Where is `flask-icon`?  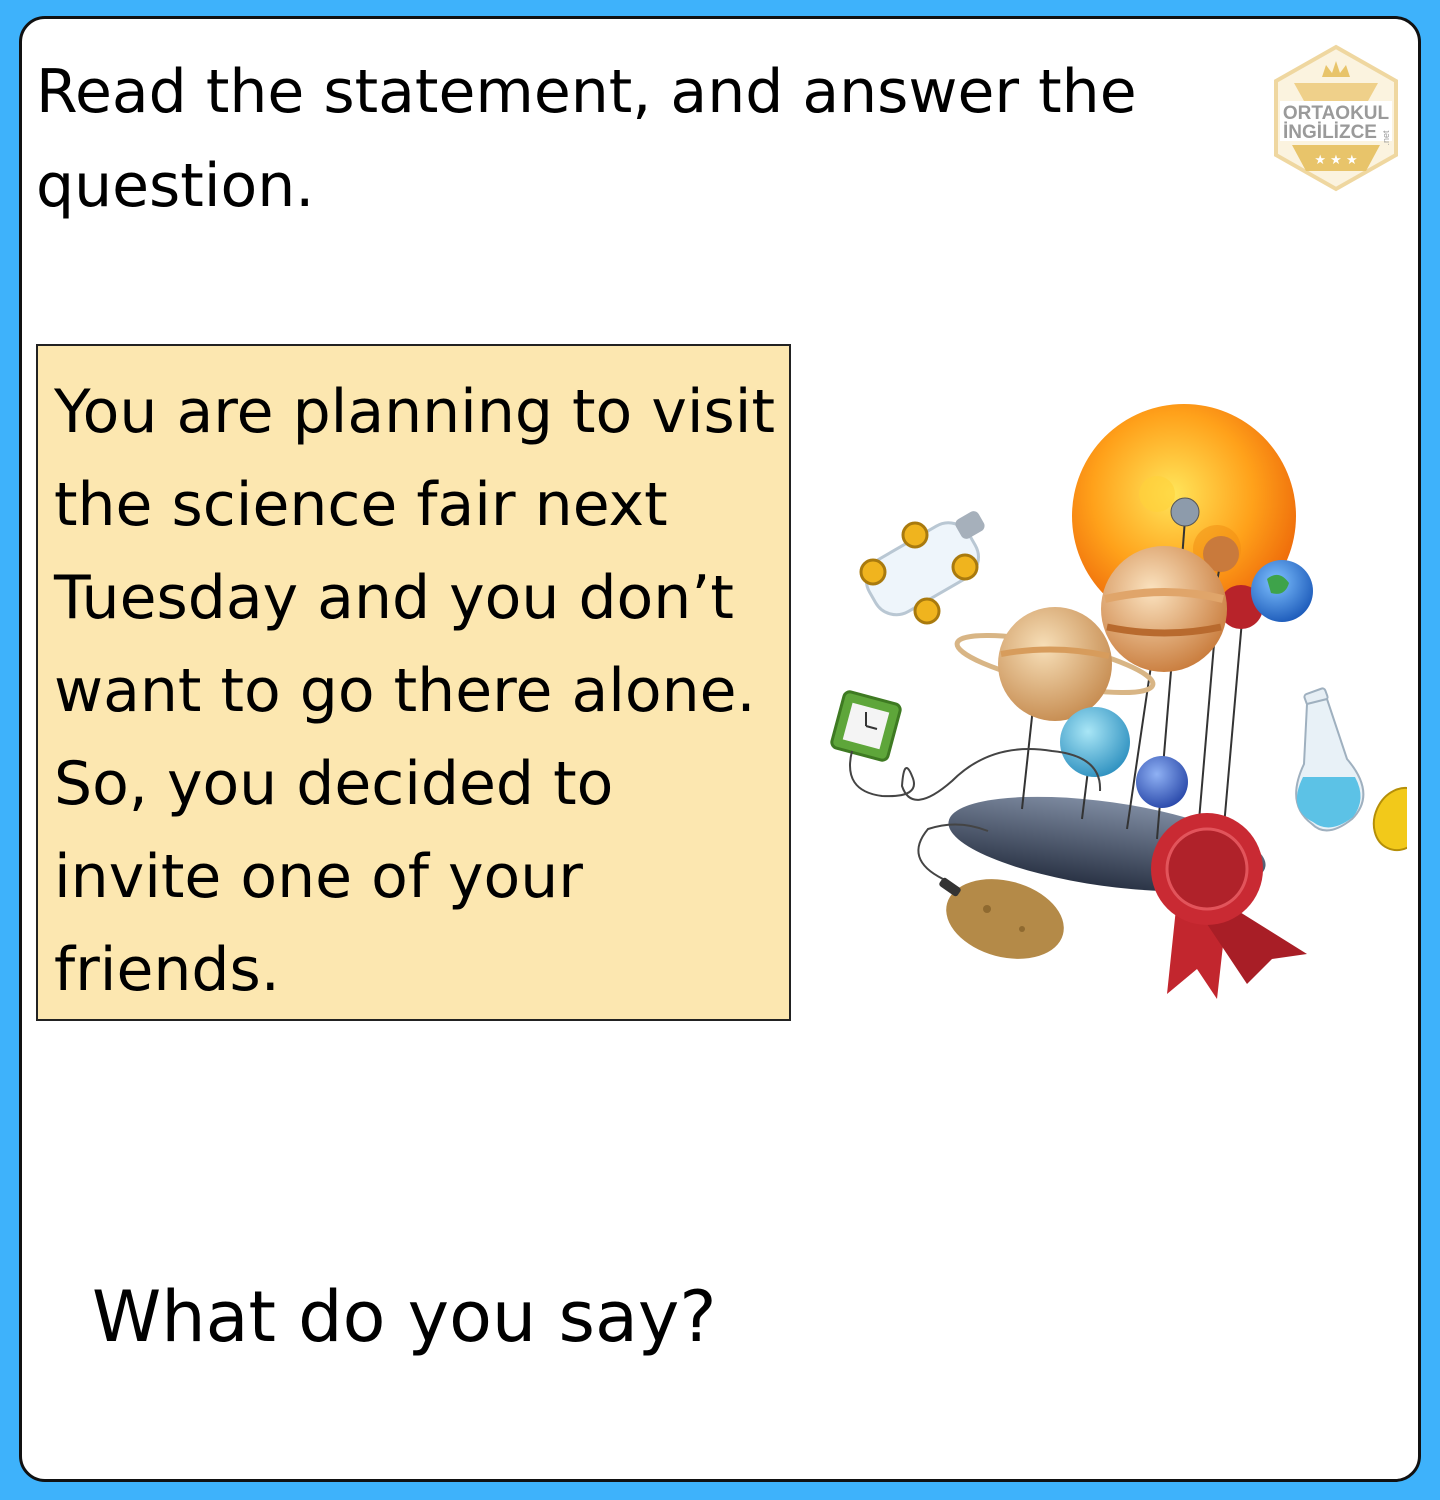
flask-icon is located at coordinates (1330, 759).